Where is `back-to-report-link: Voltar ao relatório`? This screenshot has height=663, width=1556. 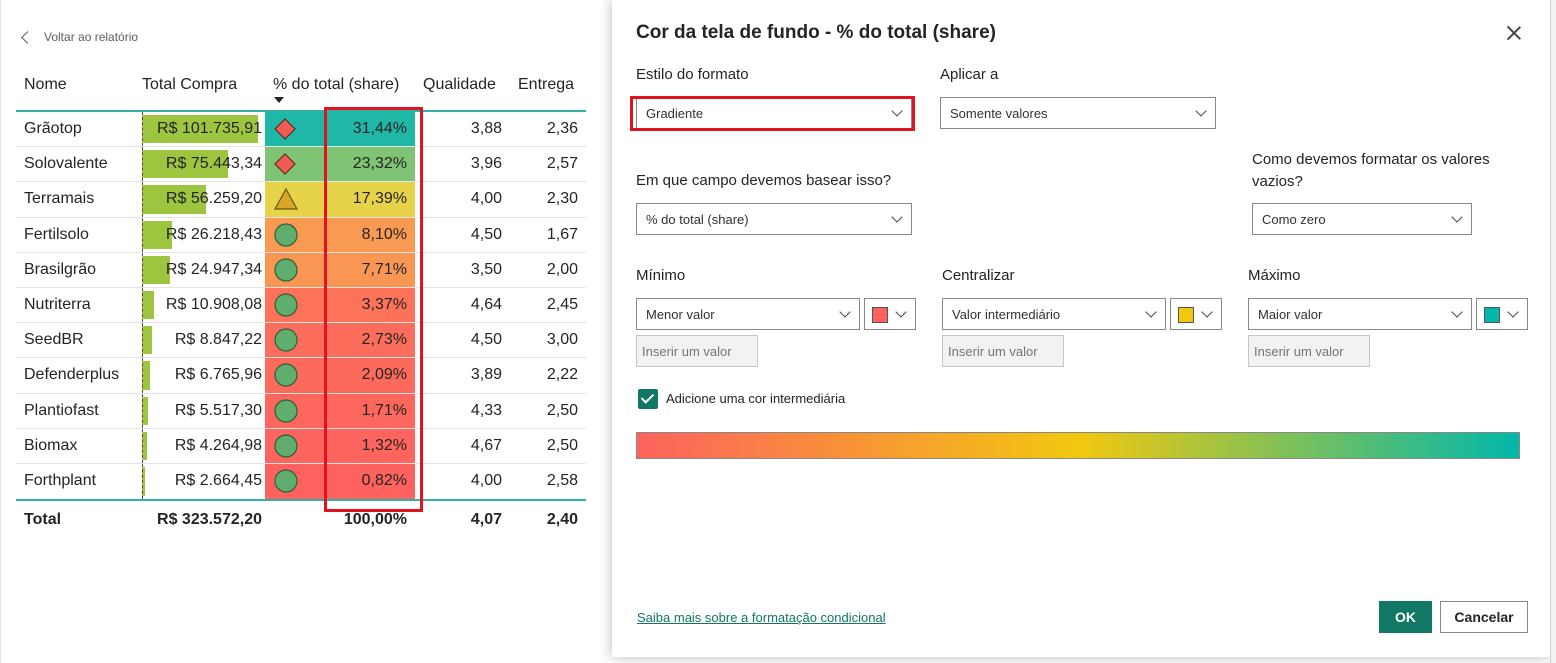
back-to-report-link: Voltar ao relatório is located at coordinates (79, 37).